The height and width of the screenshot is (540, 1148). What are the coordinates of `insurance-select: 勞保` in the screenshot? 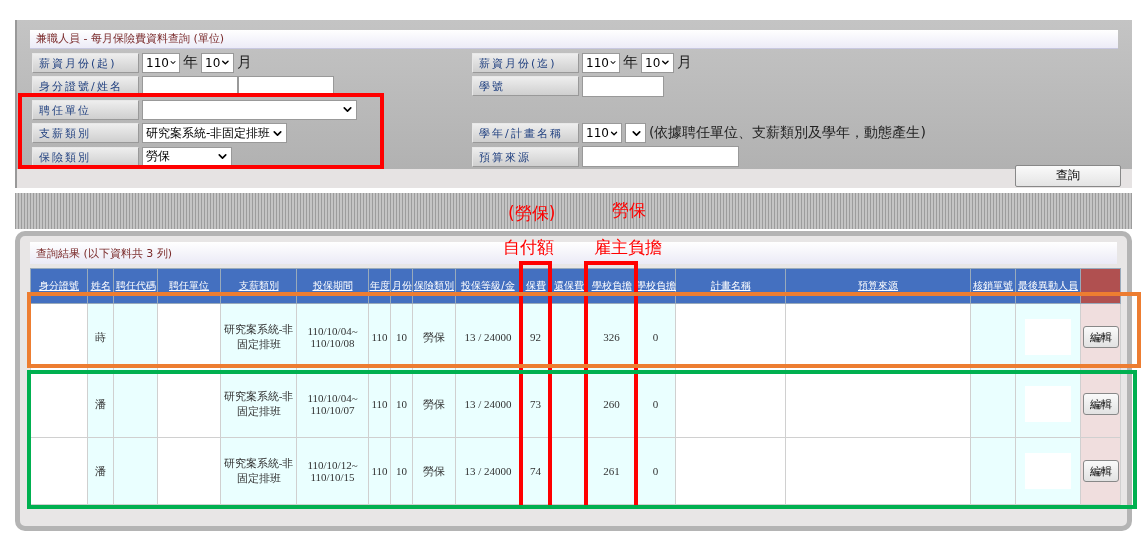 It's located at (187, 156).